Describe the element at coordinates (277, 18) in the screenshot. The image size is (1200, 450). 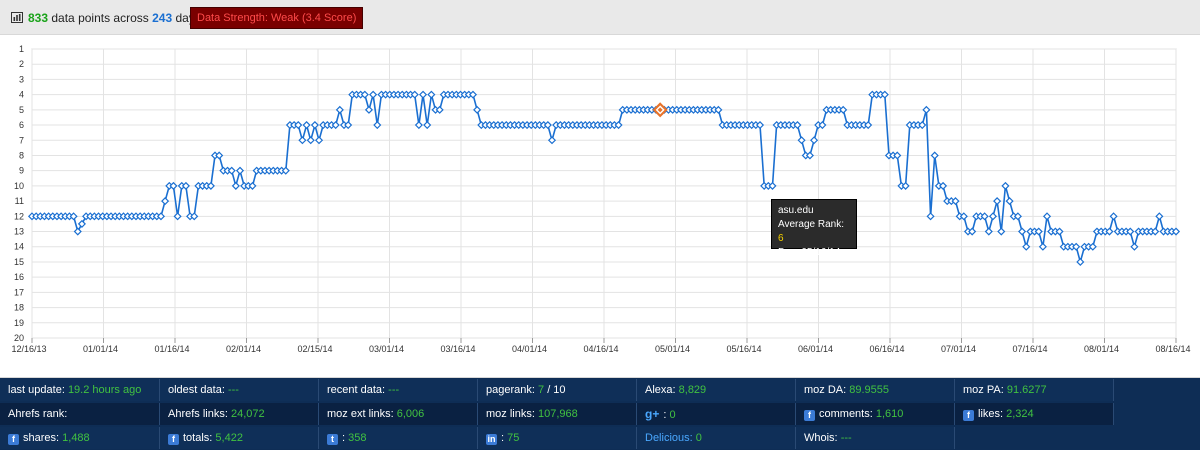
I see `data-strength-badge: Data Strength: Weak (3.4 Score)` at that location.